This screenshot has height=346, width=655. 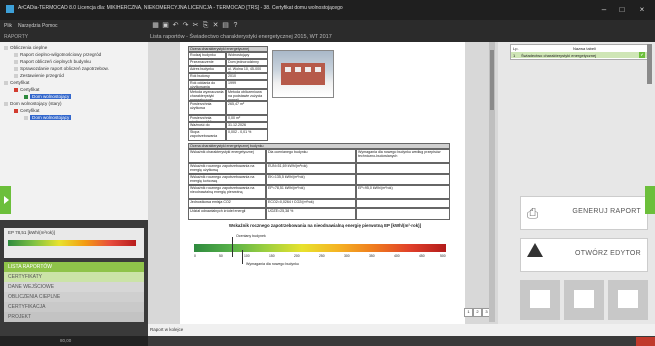 I want to click on scale-tick: 0, so click(x=195, y=256).